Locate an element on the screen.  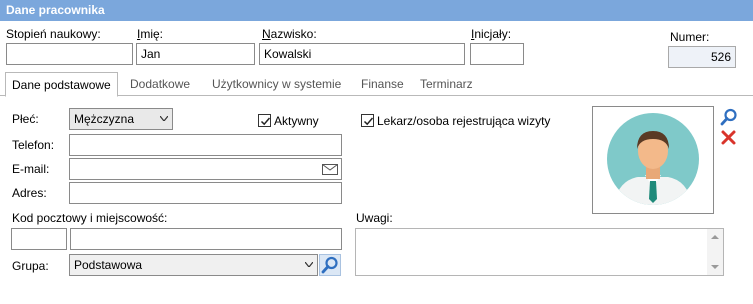
group-select: Podstawowa is located at coordinates (193, 265).